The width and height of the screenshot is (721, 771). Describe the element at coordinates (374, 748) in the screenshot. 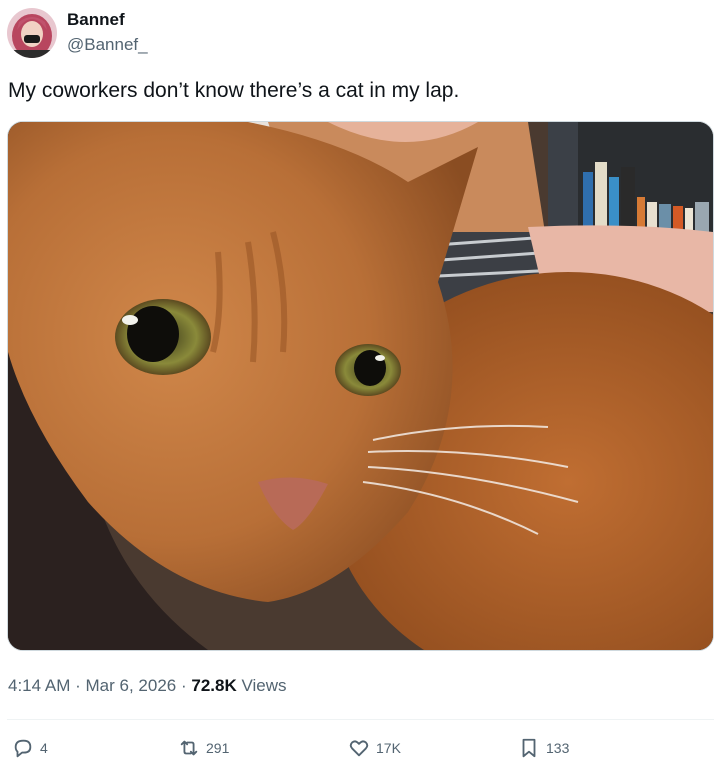

I see `like-button: 17K` at that location.